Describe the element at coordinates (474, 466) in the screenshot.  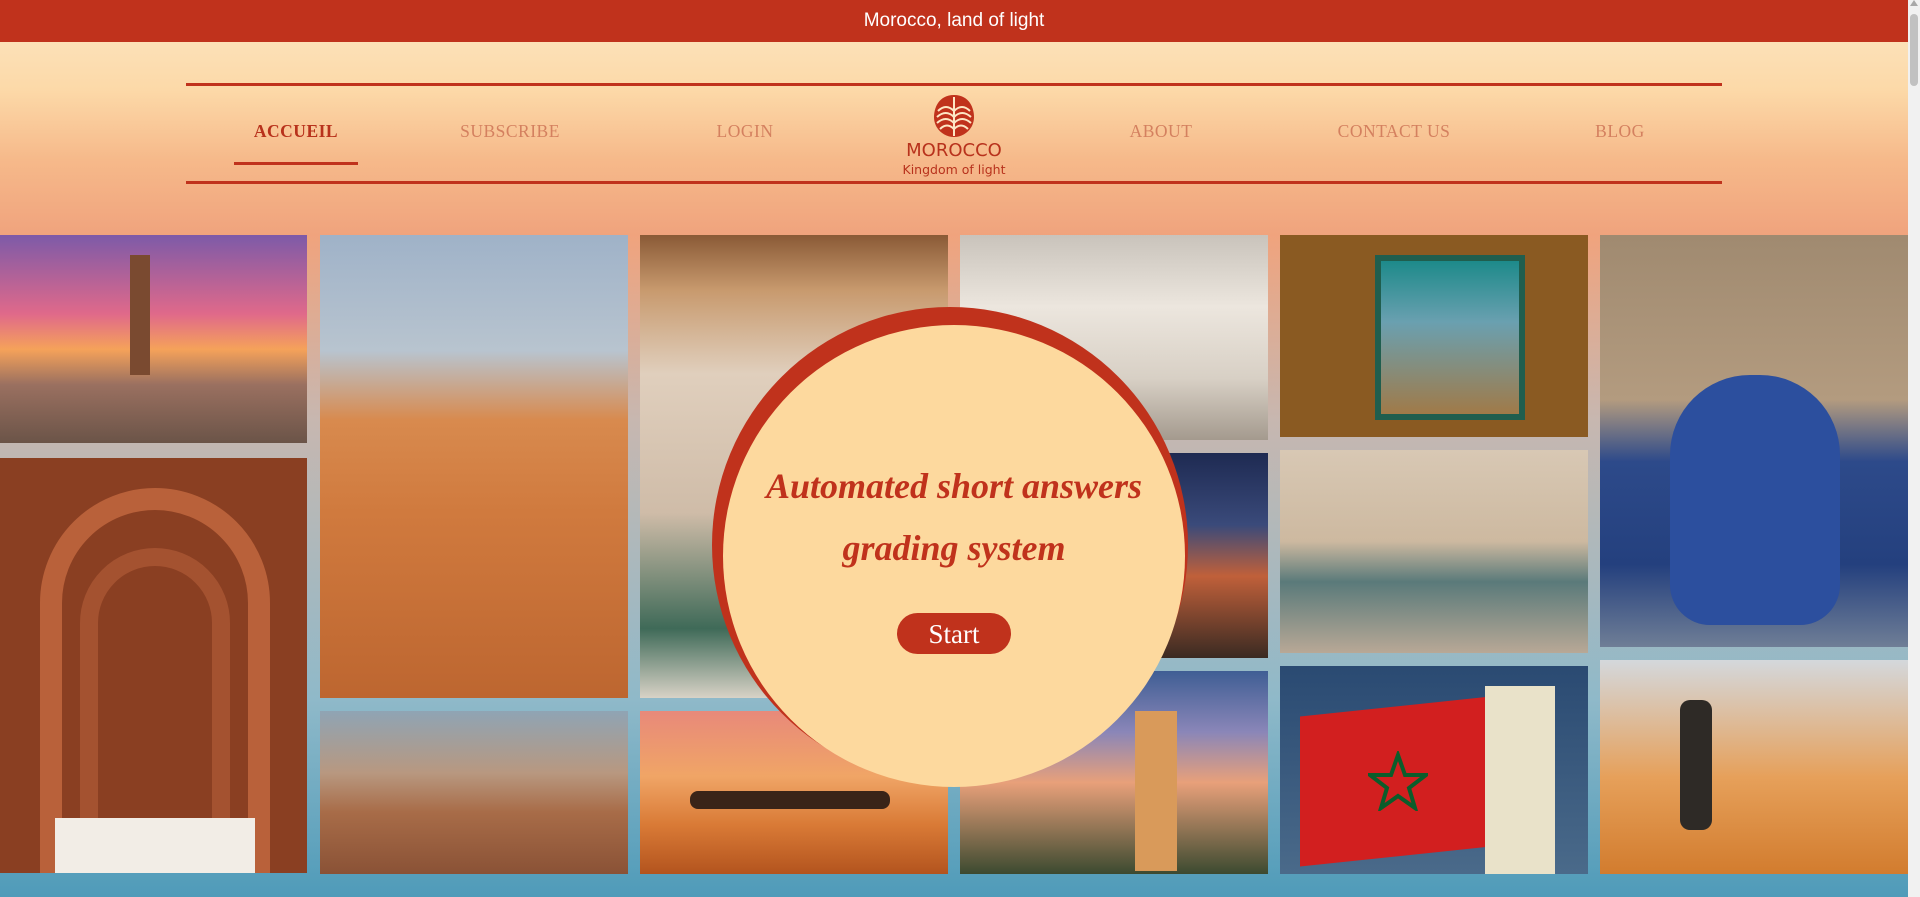
I see `sahara-dunes-photo` at that location.